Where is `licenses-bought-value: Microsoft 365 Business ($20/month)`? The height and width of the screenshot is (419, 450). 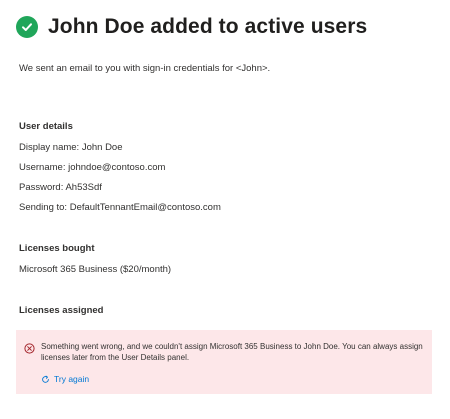
licenses-bought-value: Microsoft 365 Business ($20/month) is located at coordinates (95, 269).